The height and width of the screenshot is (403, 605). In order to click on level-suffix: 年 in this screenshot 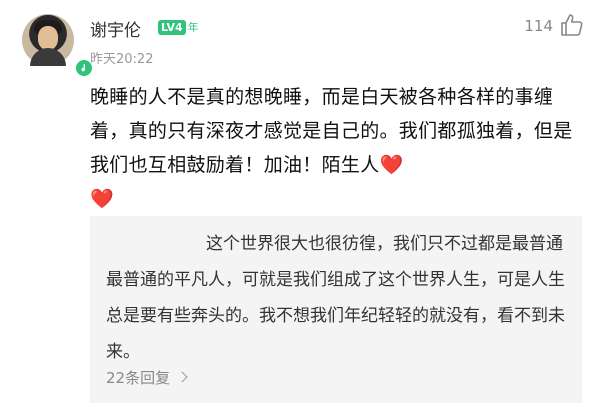, I will do `click(193, 27)`.